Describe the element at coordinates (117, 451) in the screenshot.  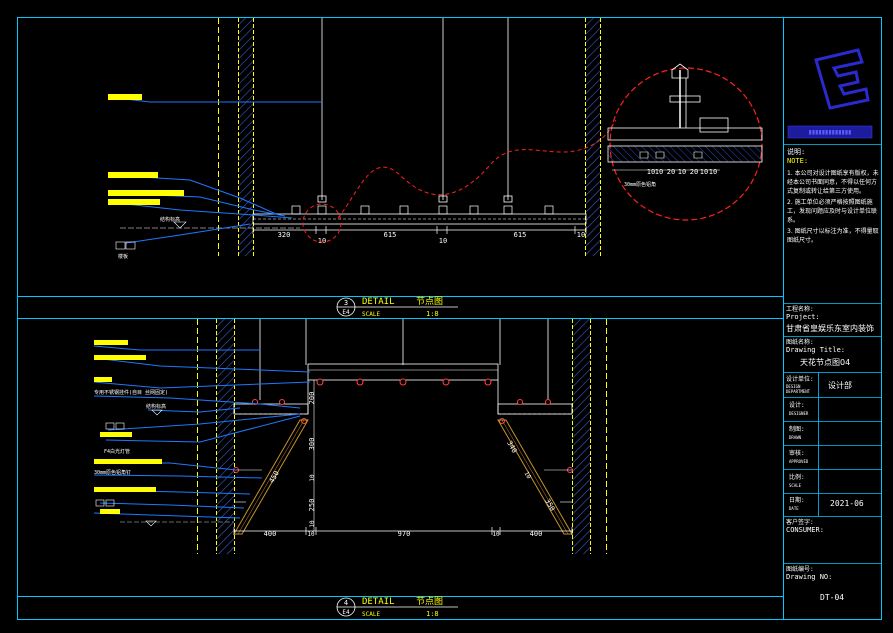
I see `lower-note-1: F4白光灯管` at that location.